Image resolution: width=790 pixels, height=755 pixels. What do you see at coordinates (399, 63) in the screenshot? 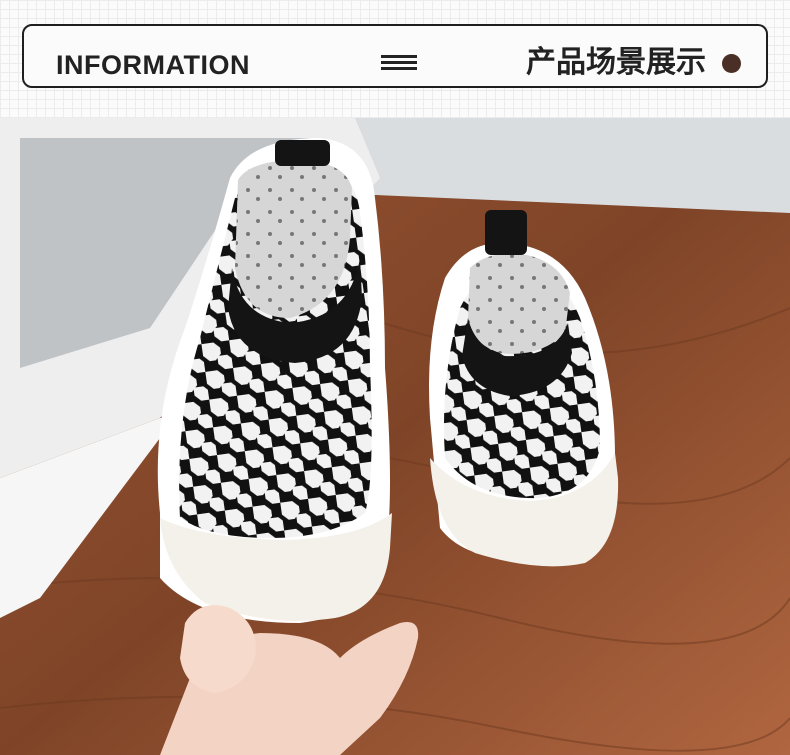
I see `menu-icon` at bounding box center [399, 63].